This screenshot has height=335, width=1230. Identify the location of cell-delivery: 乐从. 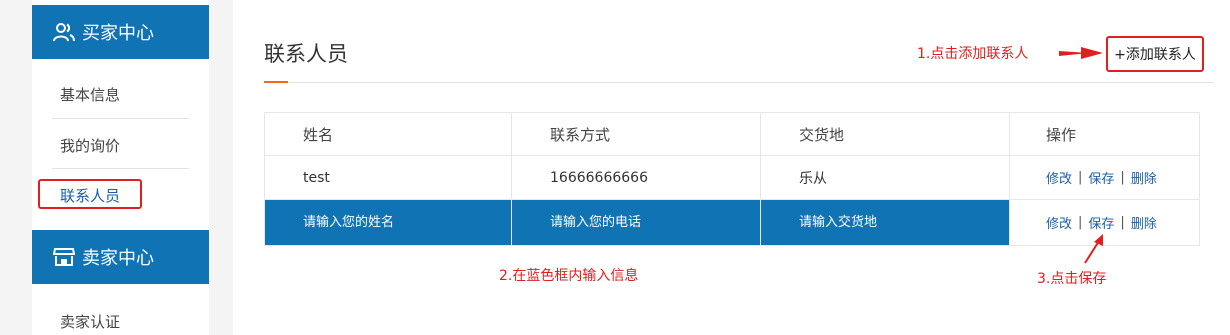
(885, 177).